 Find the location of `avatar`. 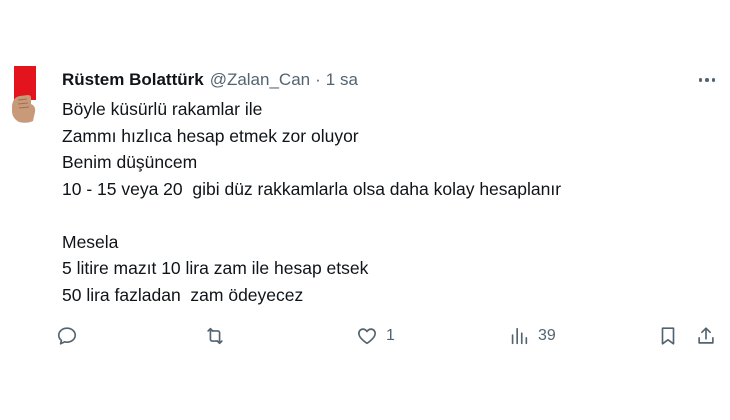

avatar is located at coordinates (27, 95).